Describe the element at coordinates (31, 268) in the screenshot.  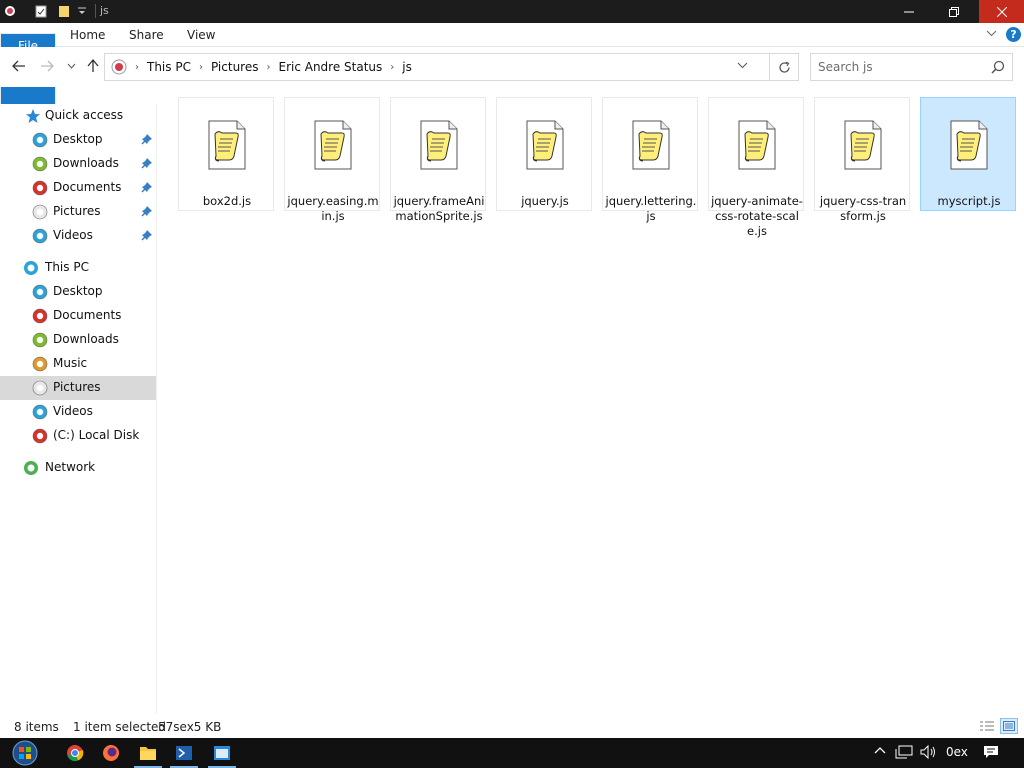
I see `this-pc-icon` at that location.